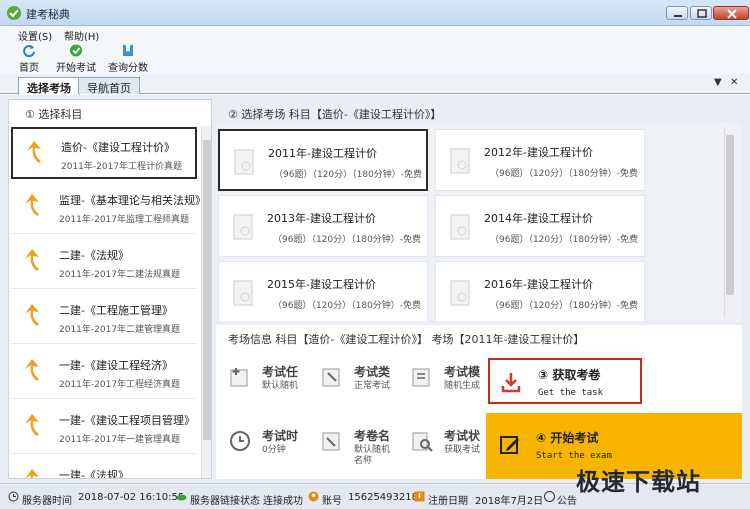  What do you see at coordinates (104, 153) in the screenshot?
I see `subject-item: 造价-《建设工程计价》 2011年-2017年工程计价真题` at bounding box center [104, 153].